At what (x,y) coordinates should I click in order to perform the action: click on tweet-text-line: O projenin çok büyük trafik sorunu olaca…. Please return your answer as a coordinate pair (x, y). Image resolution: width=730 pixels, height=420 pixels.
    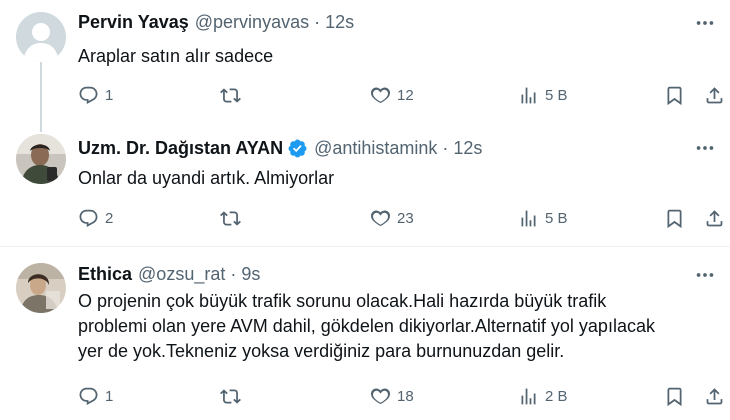
    Looking at the image, I should click on (342, 301).